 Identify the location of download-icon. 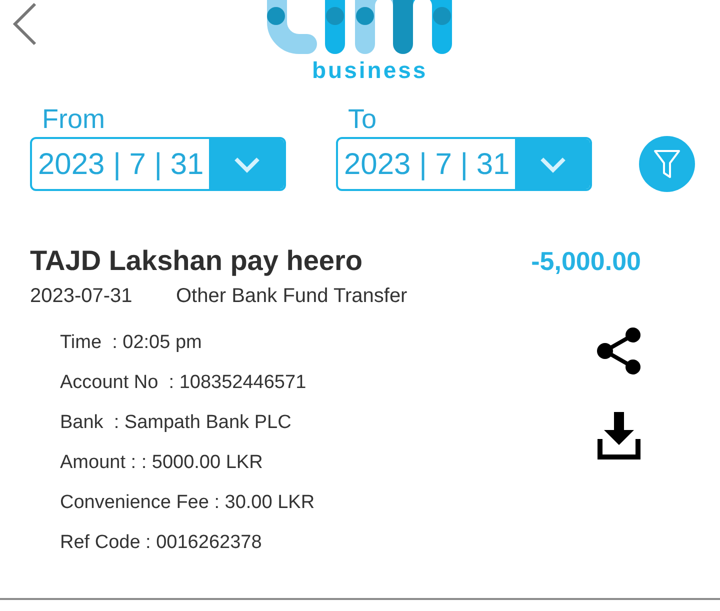
(619, 436).